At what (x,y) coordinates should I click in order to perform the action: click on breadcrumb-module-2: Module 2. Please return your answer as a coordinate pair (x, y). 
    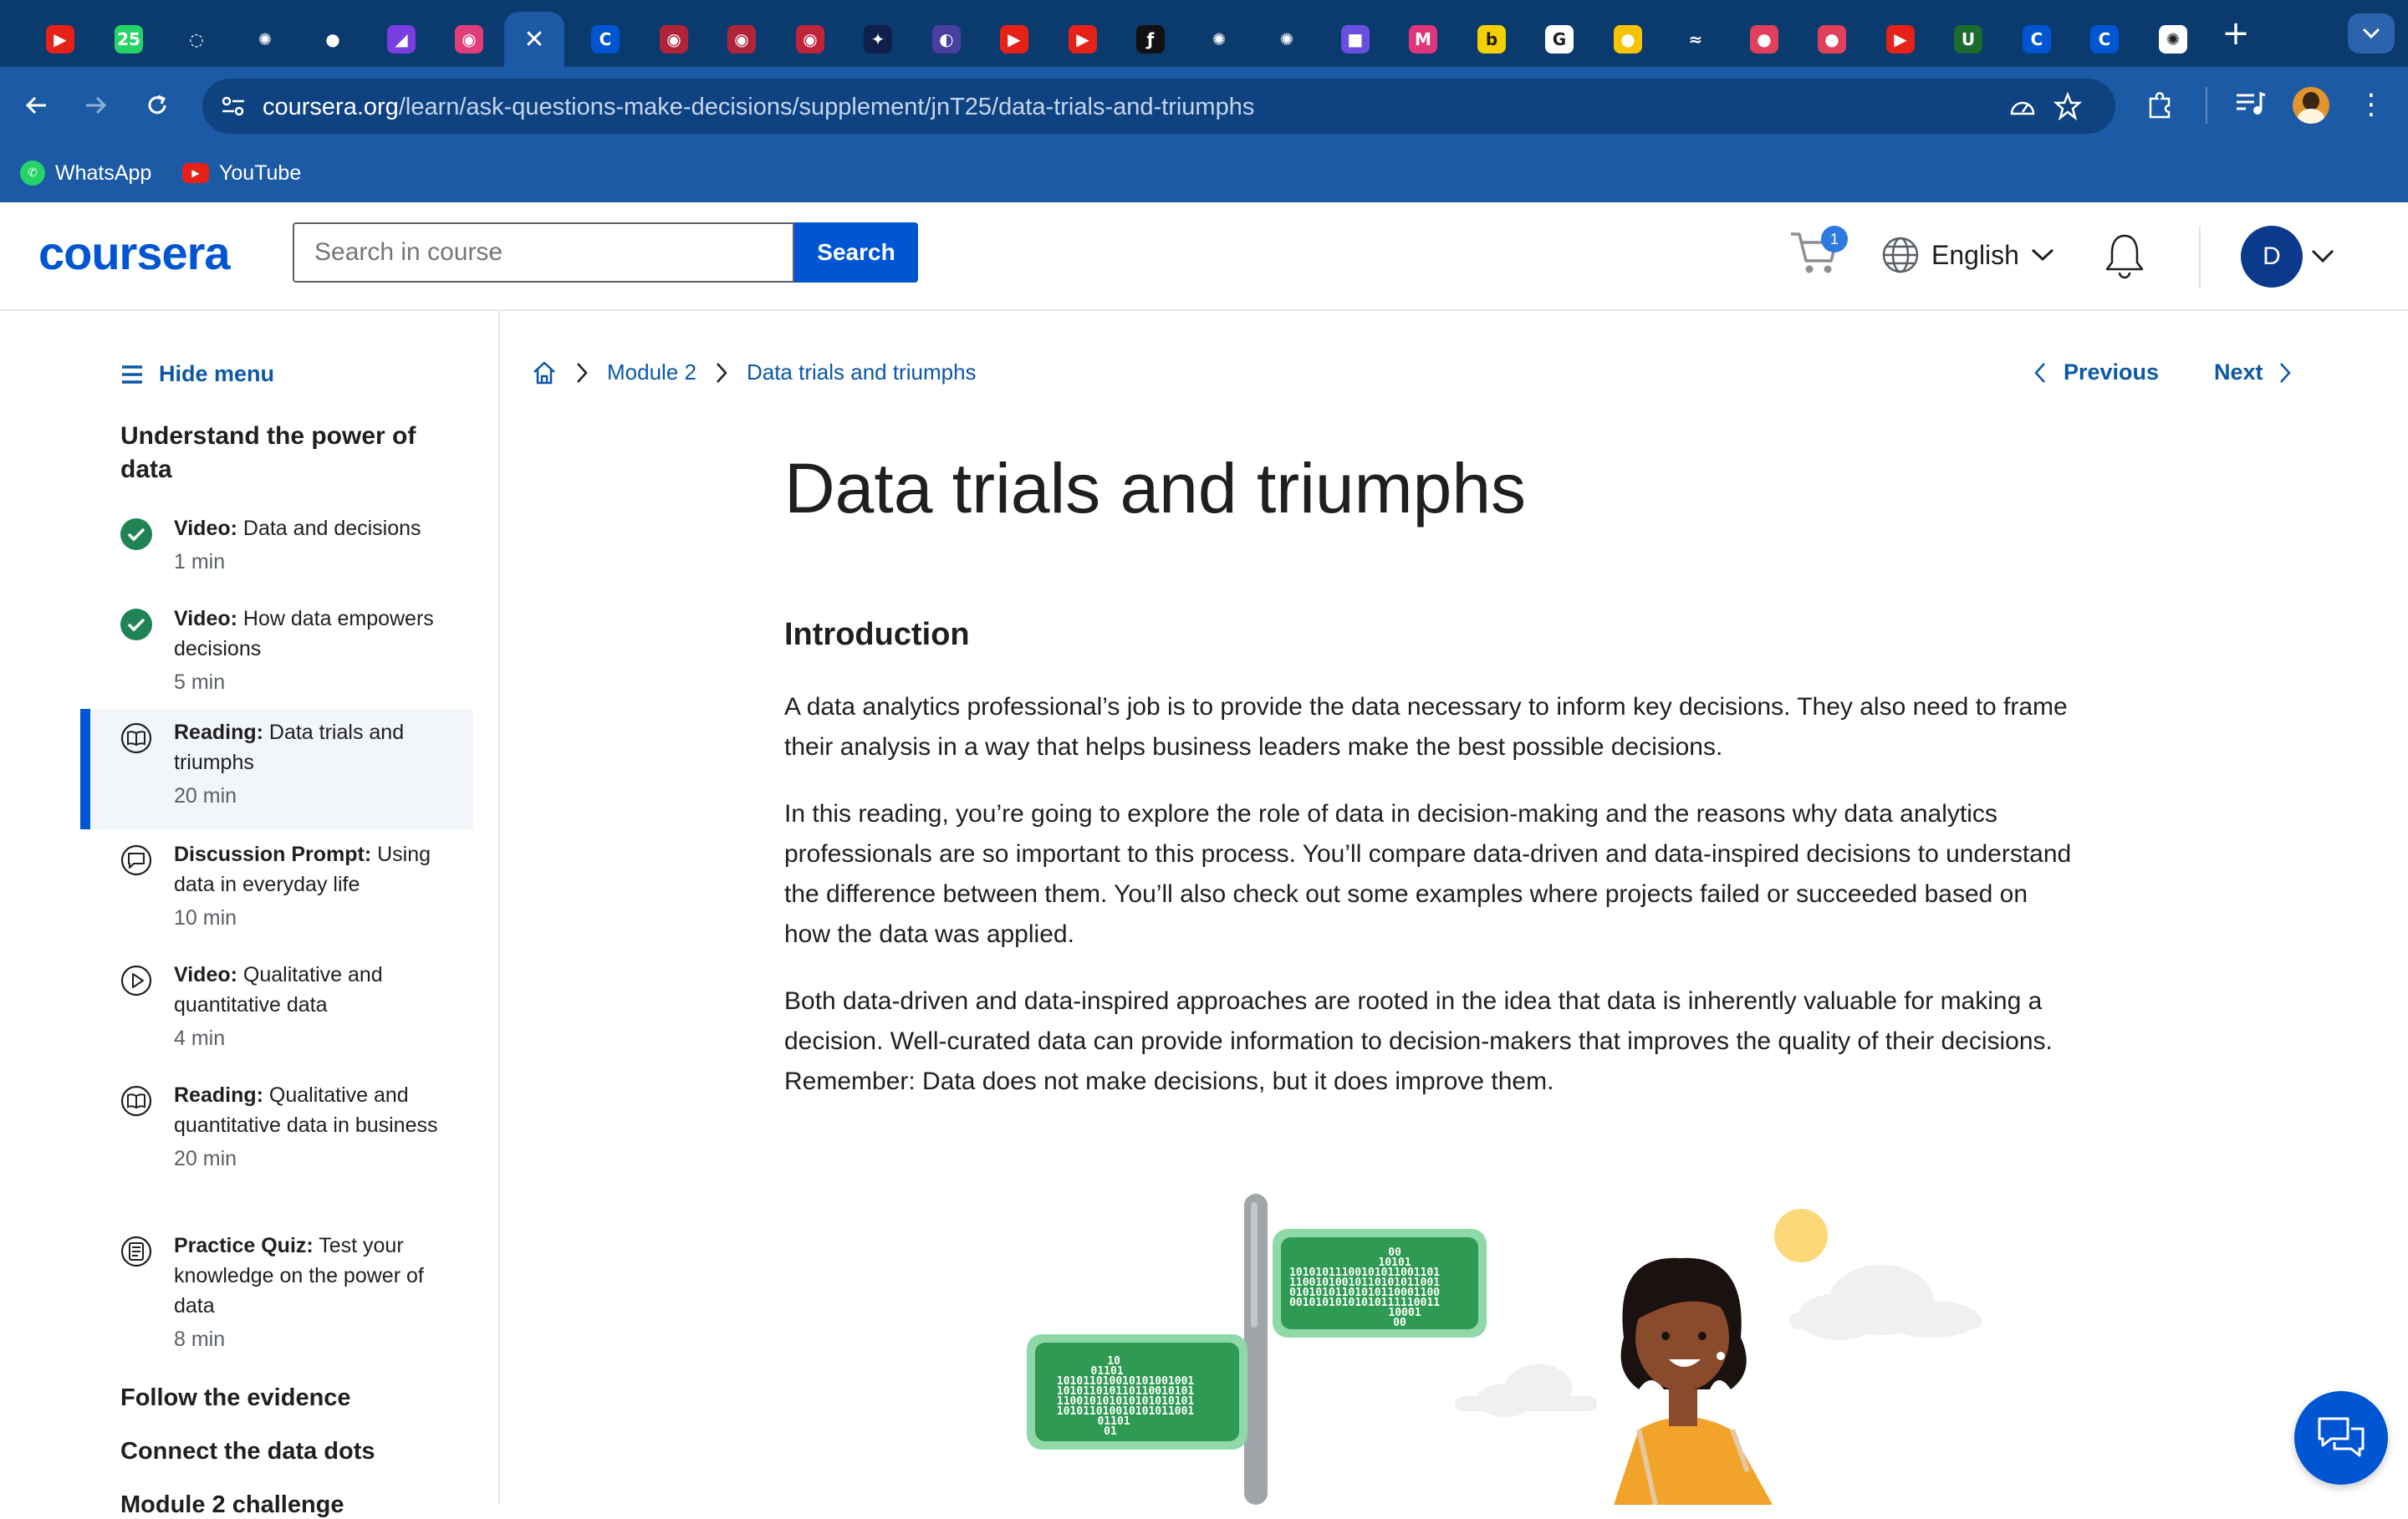
    Looking at the image, I should click on (652, 372).